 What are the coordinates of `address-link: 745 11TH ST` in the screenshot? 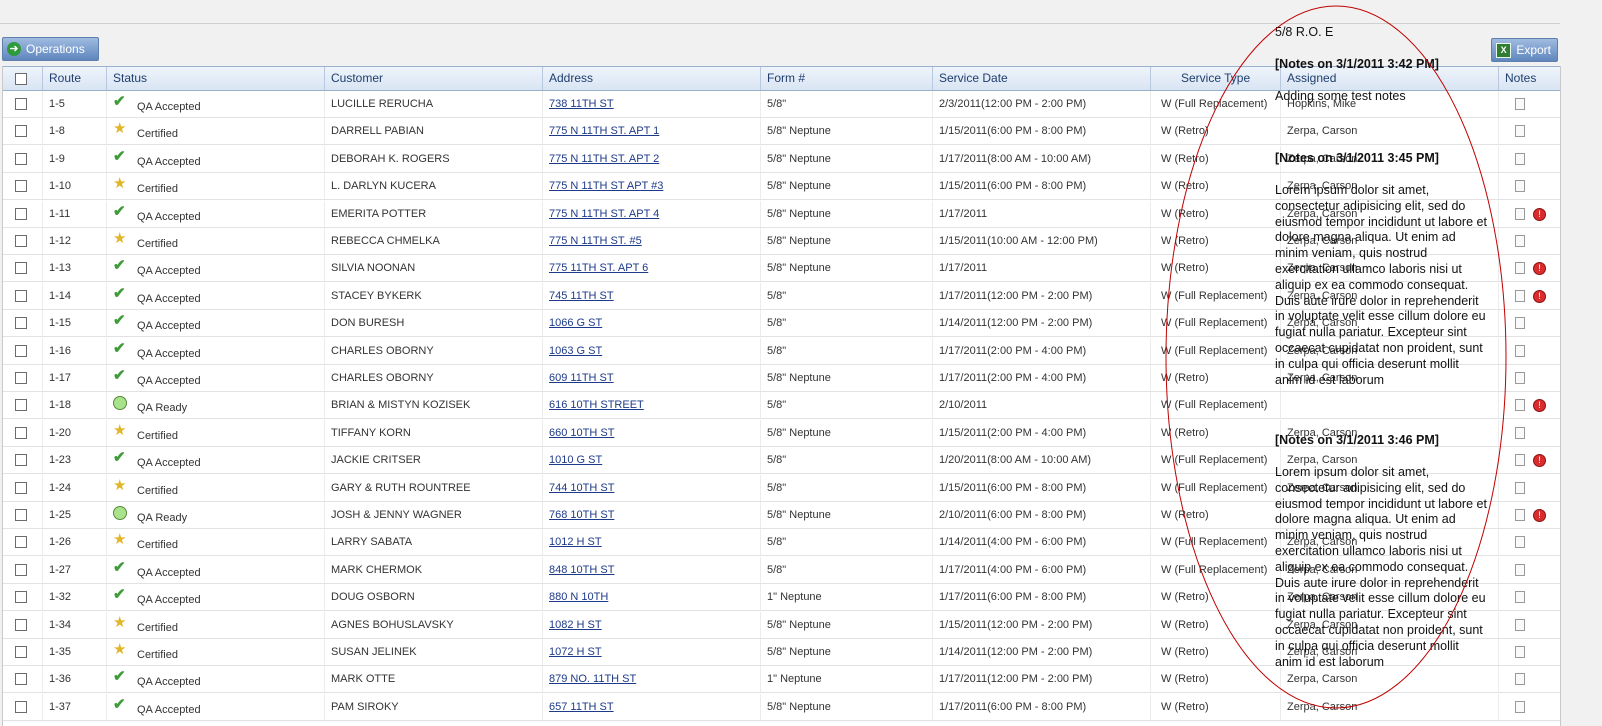 It's located at (581, 296).